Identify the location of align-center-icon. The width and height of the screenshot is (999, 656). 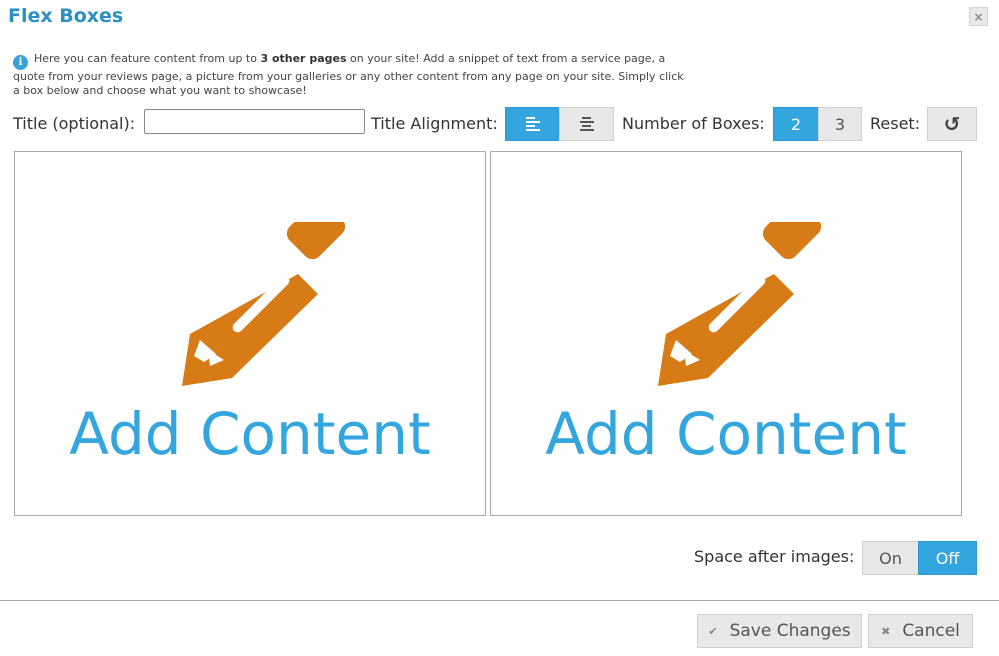
(586, 124).